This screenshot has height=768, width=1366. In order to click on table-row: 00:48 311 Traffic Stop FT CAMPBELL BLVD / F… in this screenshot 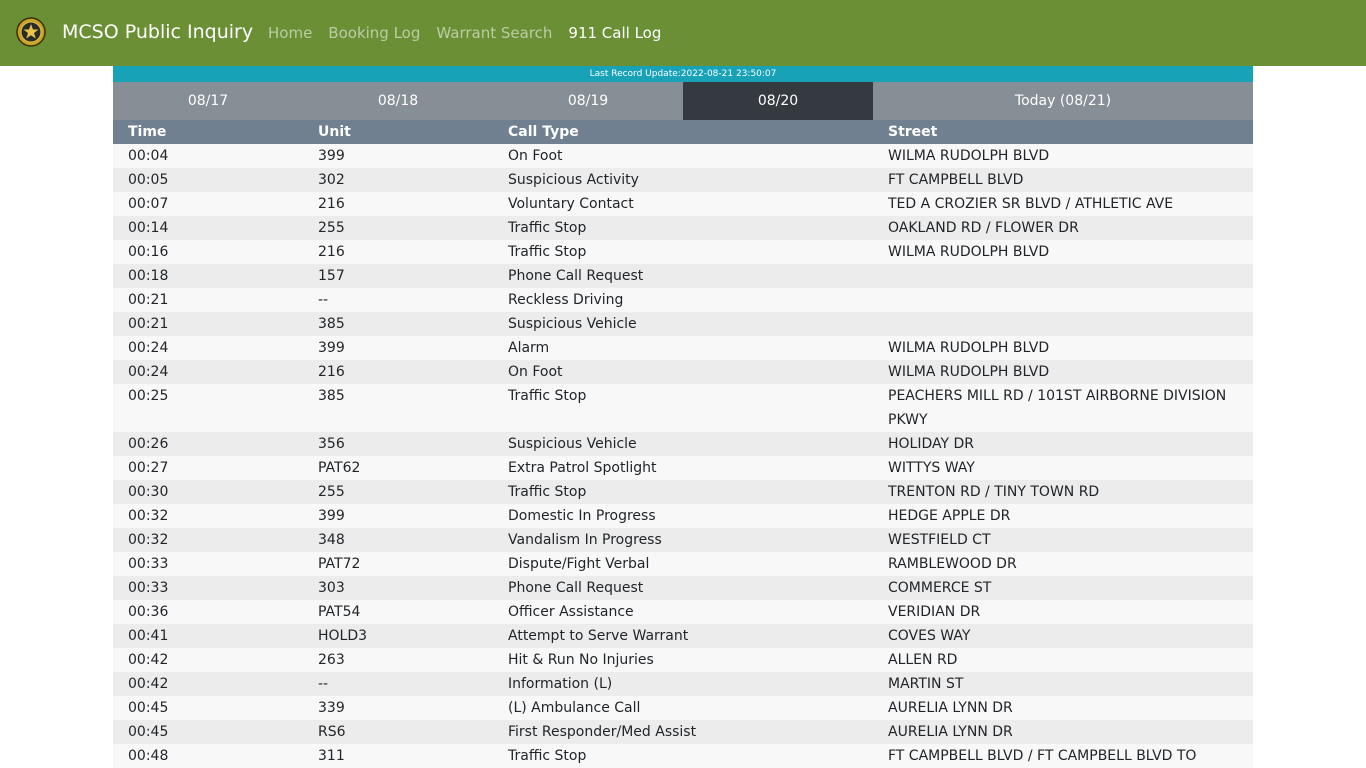, I will do `click(683, 756)`.